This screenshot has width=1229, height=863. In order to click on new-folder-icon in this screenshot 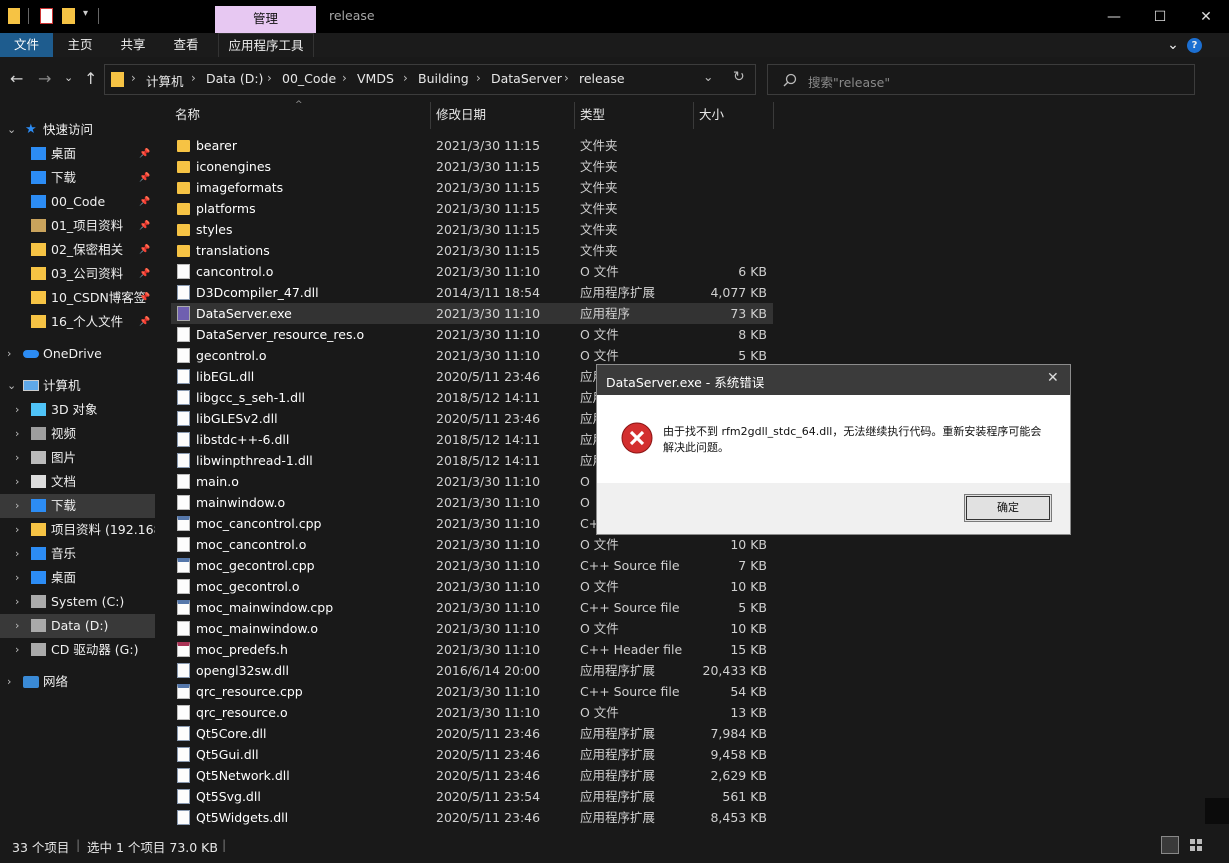, I will do `click(68, 16)`.